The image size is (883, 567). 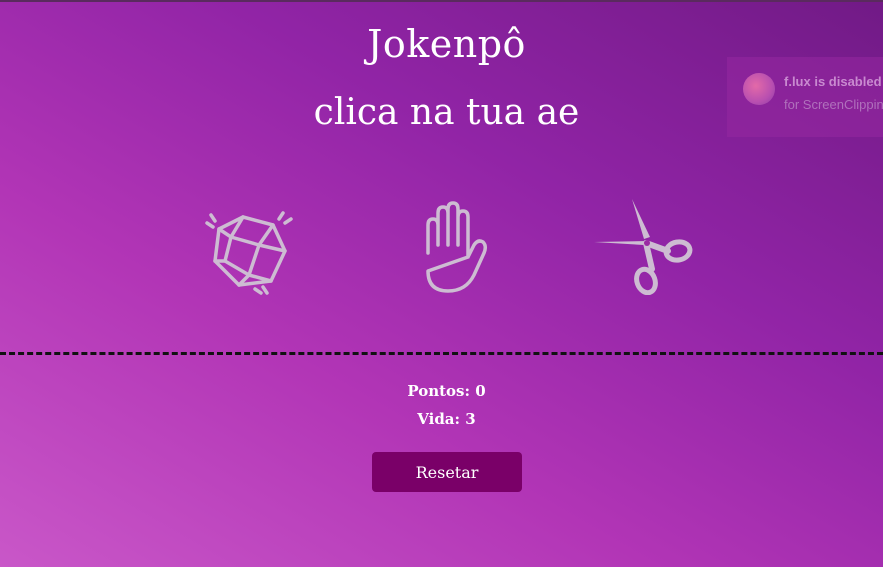 I want to click on choice-rock-button, so click(x=247, y=245).